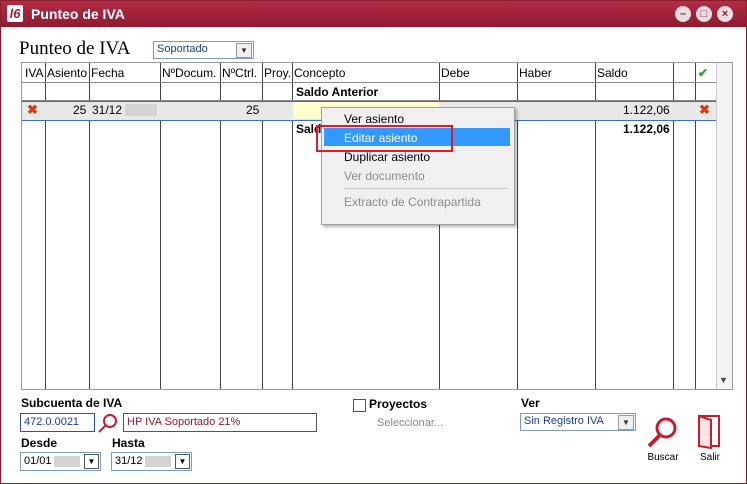  I want to click on magnifier-icon, so click(662, 432).